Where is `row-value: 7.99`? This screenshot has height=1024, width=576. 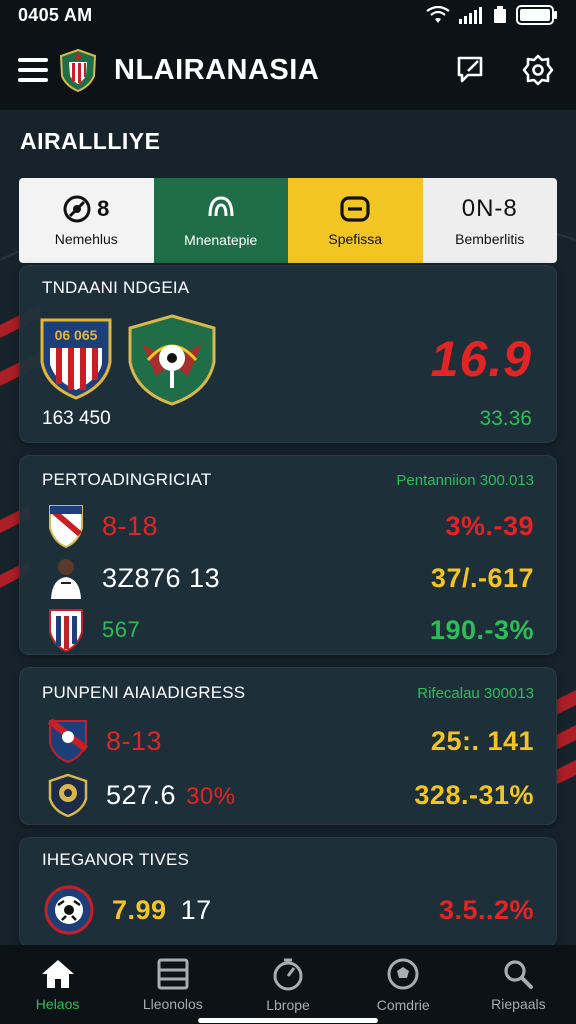
row-value: 7.99 is located at coordinates (139, 909).